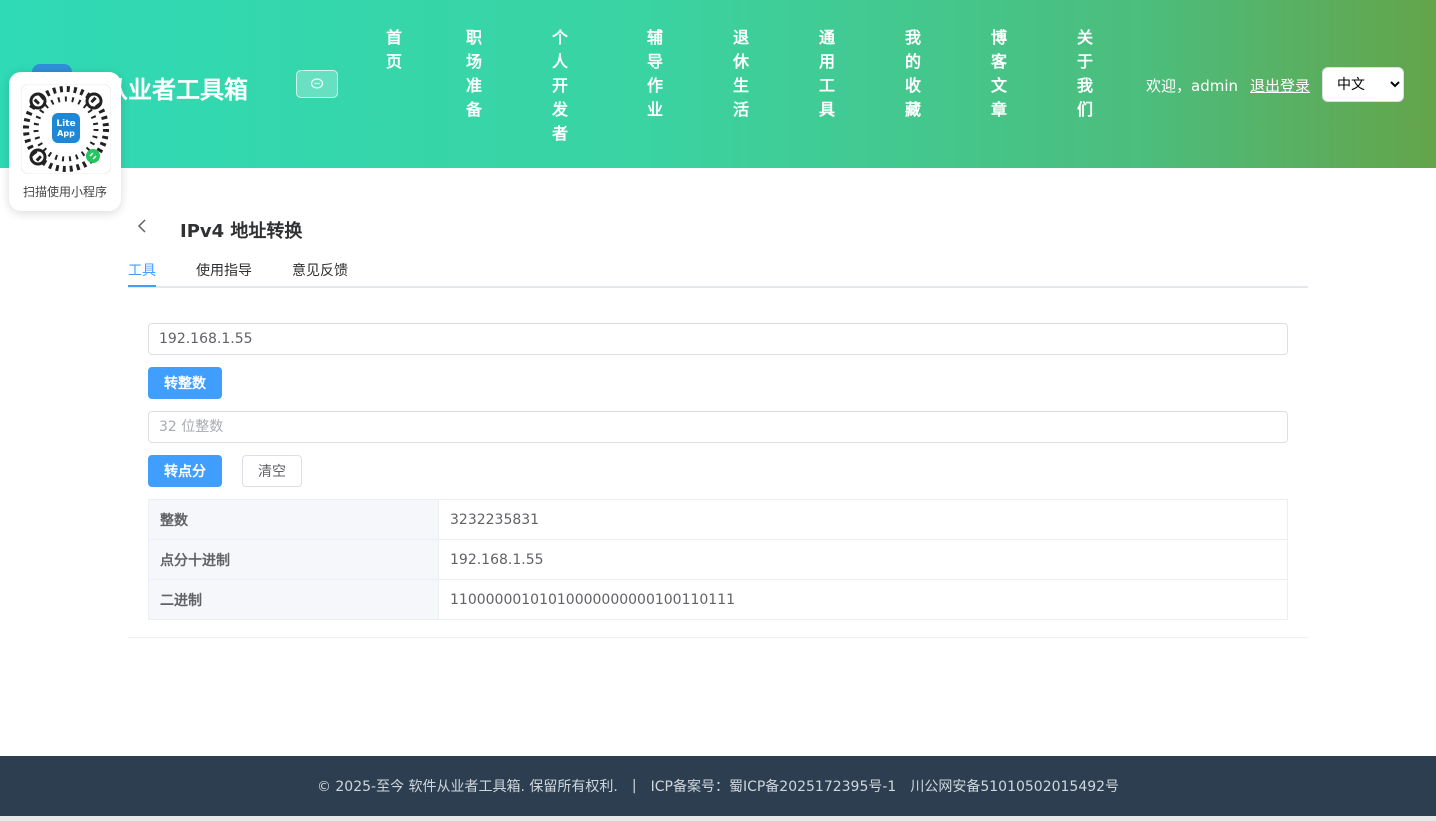  What do you see at coordinates (474, 74) in the screenshot?
I see `nav-item-career: 职场准备` at bounding box center [474, 74].